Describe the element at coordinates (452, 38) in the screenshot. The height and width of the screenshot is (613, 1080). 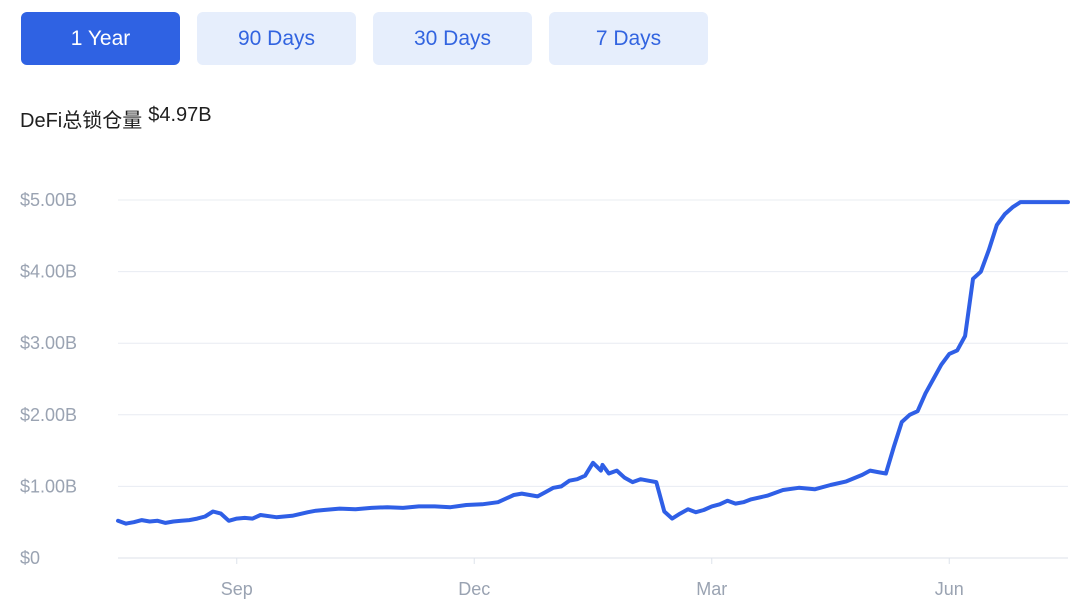
I see `tab-30-days: 30 Days` at that location.